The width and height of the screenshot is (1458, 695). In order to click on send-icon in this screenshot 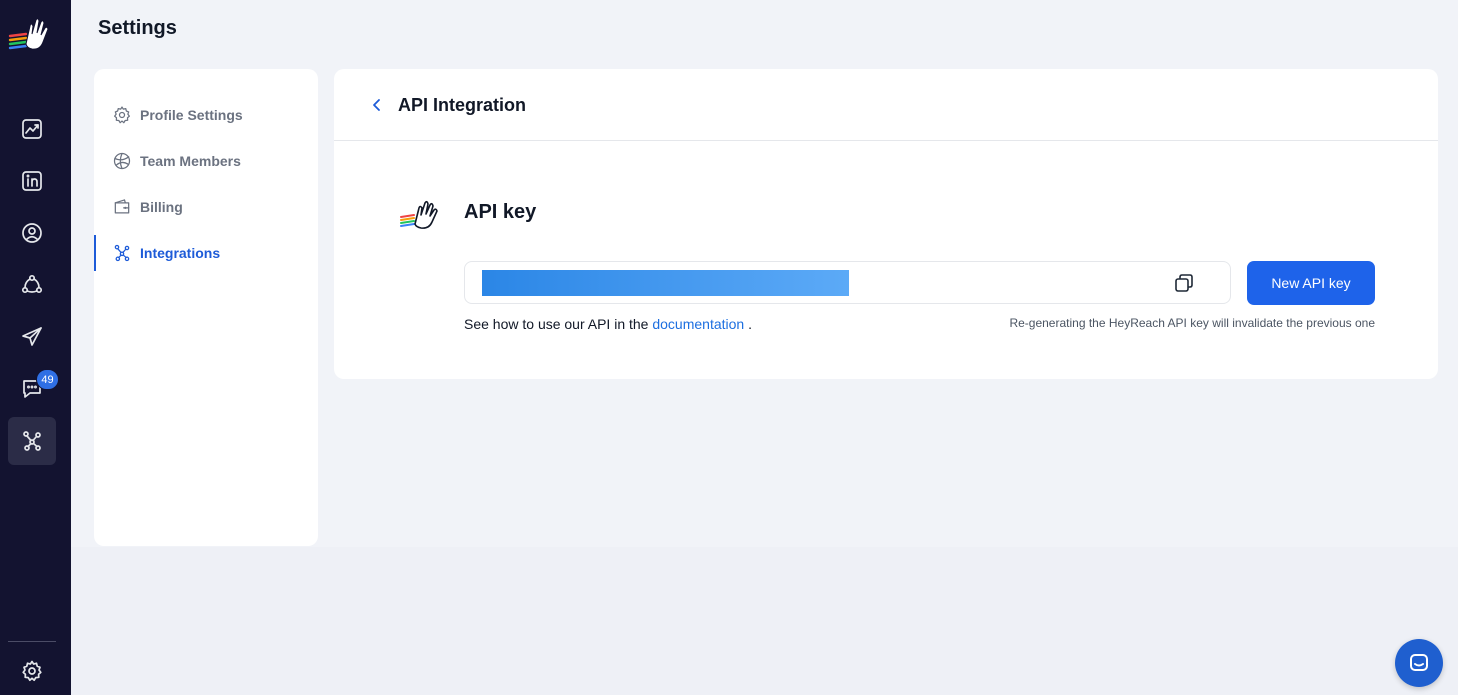, I will do `click(32, 336)`.